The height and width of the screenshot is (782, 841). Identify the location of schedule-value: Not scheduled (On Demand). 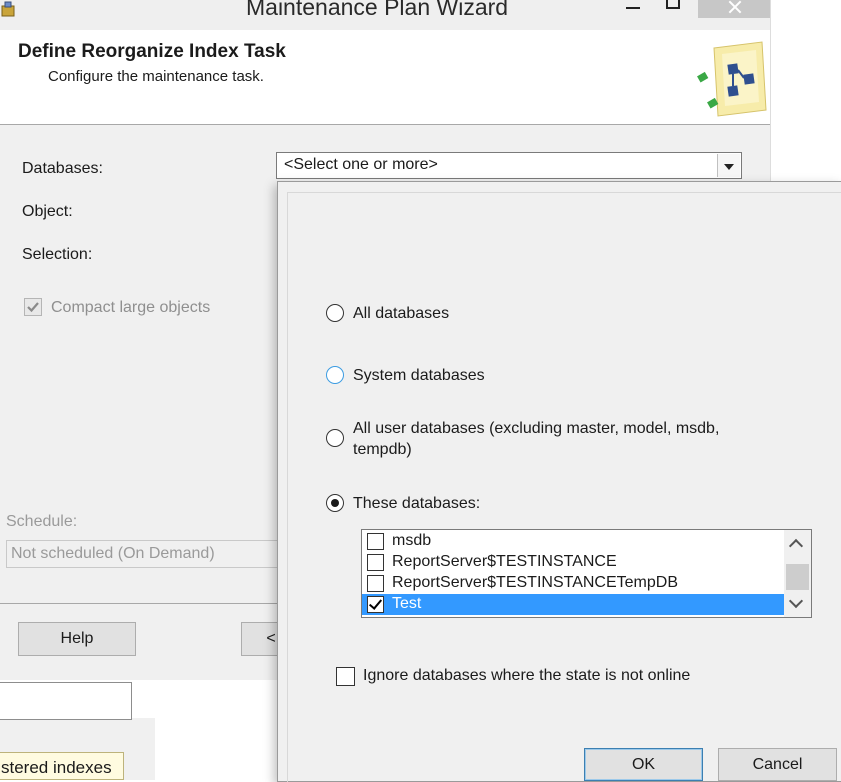
(113, 553).